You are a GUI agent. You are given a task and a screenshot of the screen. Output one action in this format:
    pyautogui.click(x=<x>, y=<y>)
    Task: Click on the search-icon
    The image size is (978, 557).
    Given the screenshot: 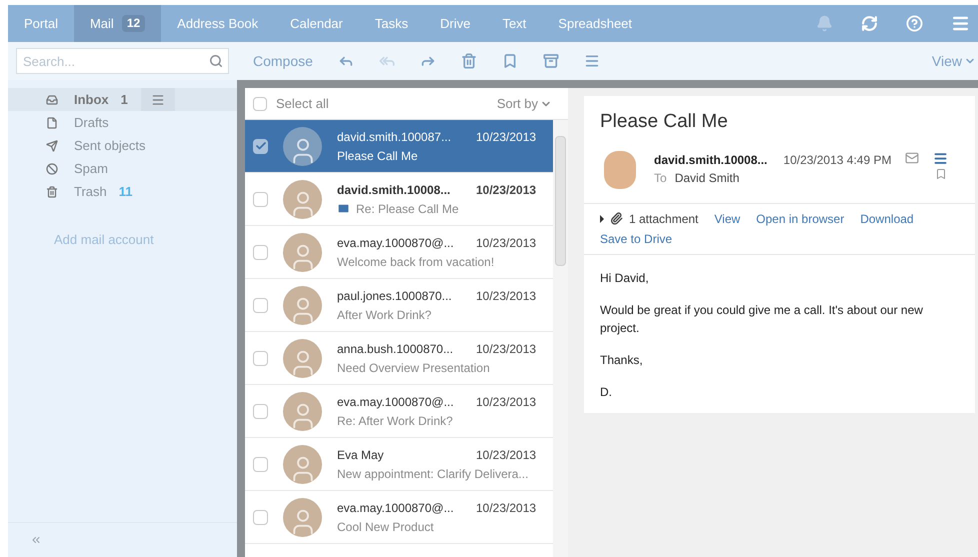 What is the action you would take?
    pyautogui.click(x=216, y=61)
    